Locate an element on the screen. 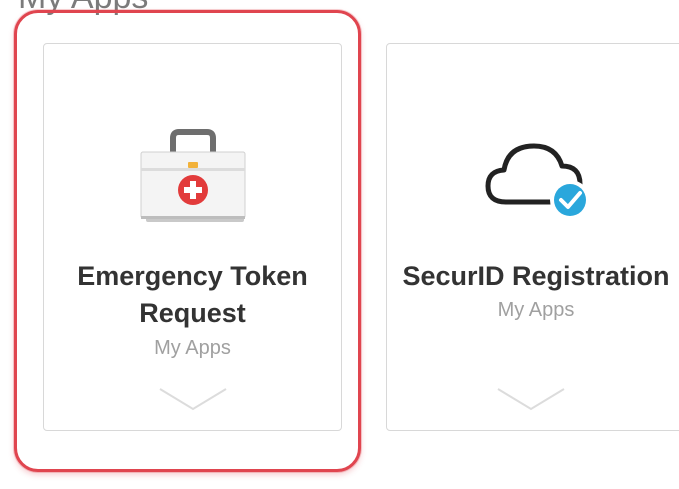 The height and width of the screenshot is (489, 679). app-title: SecurID Registration is located at coordinates (536, 276).